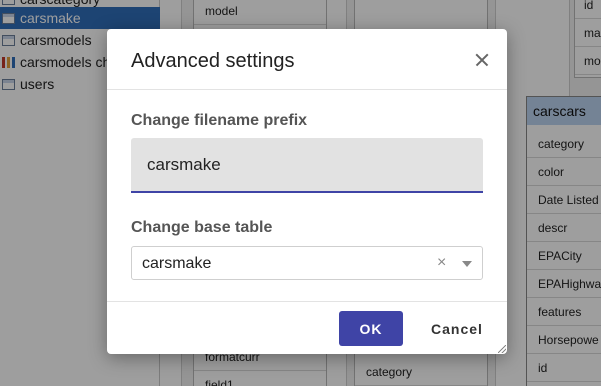 This screenshot has height=386, width=601. I want to click on ok-button: OK, so click(371, 328).